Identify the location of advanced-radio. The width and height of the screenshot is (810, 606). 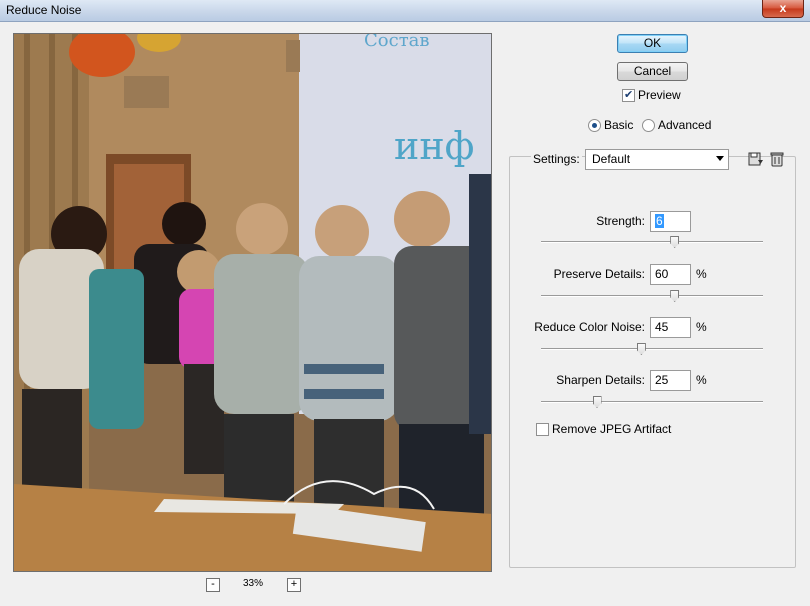
(648, 125).